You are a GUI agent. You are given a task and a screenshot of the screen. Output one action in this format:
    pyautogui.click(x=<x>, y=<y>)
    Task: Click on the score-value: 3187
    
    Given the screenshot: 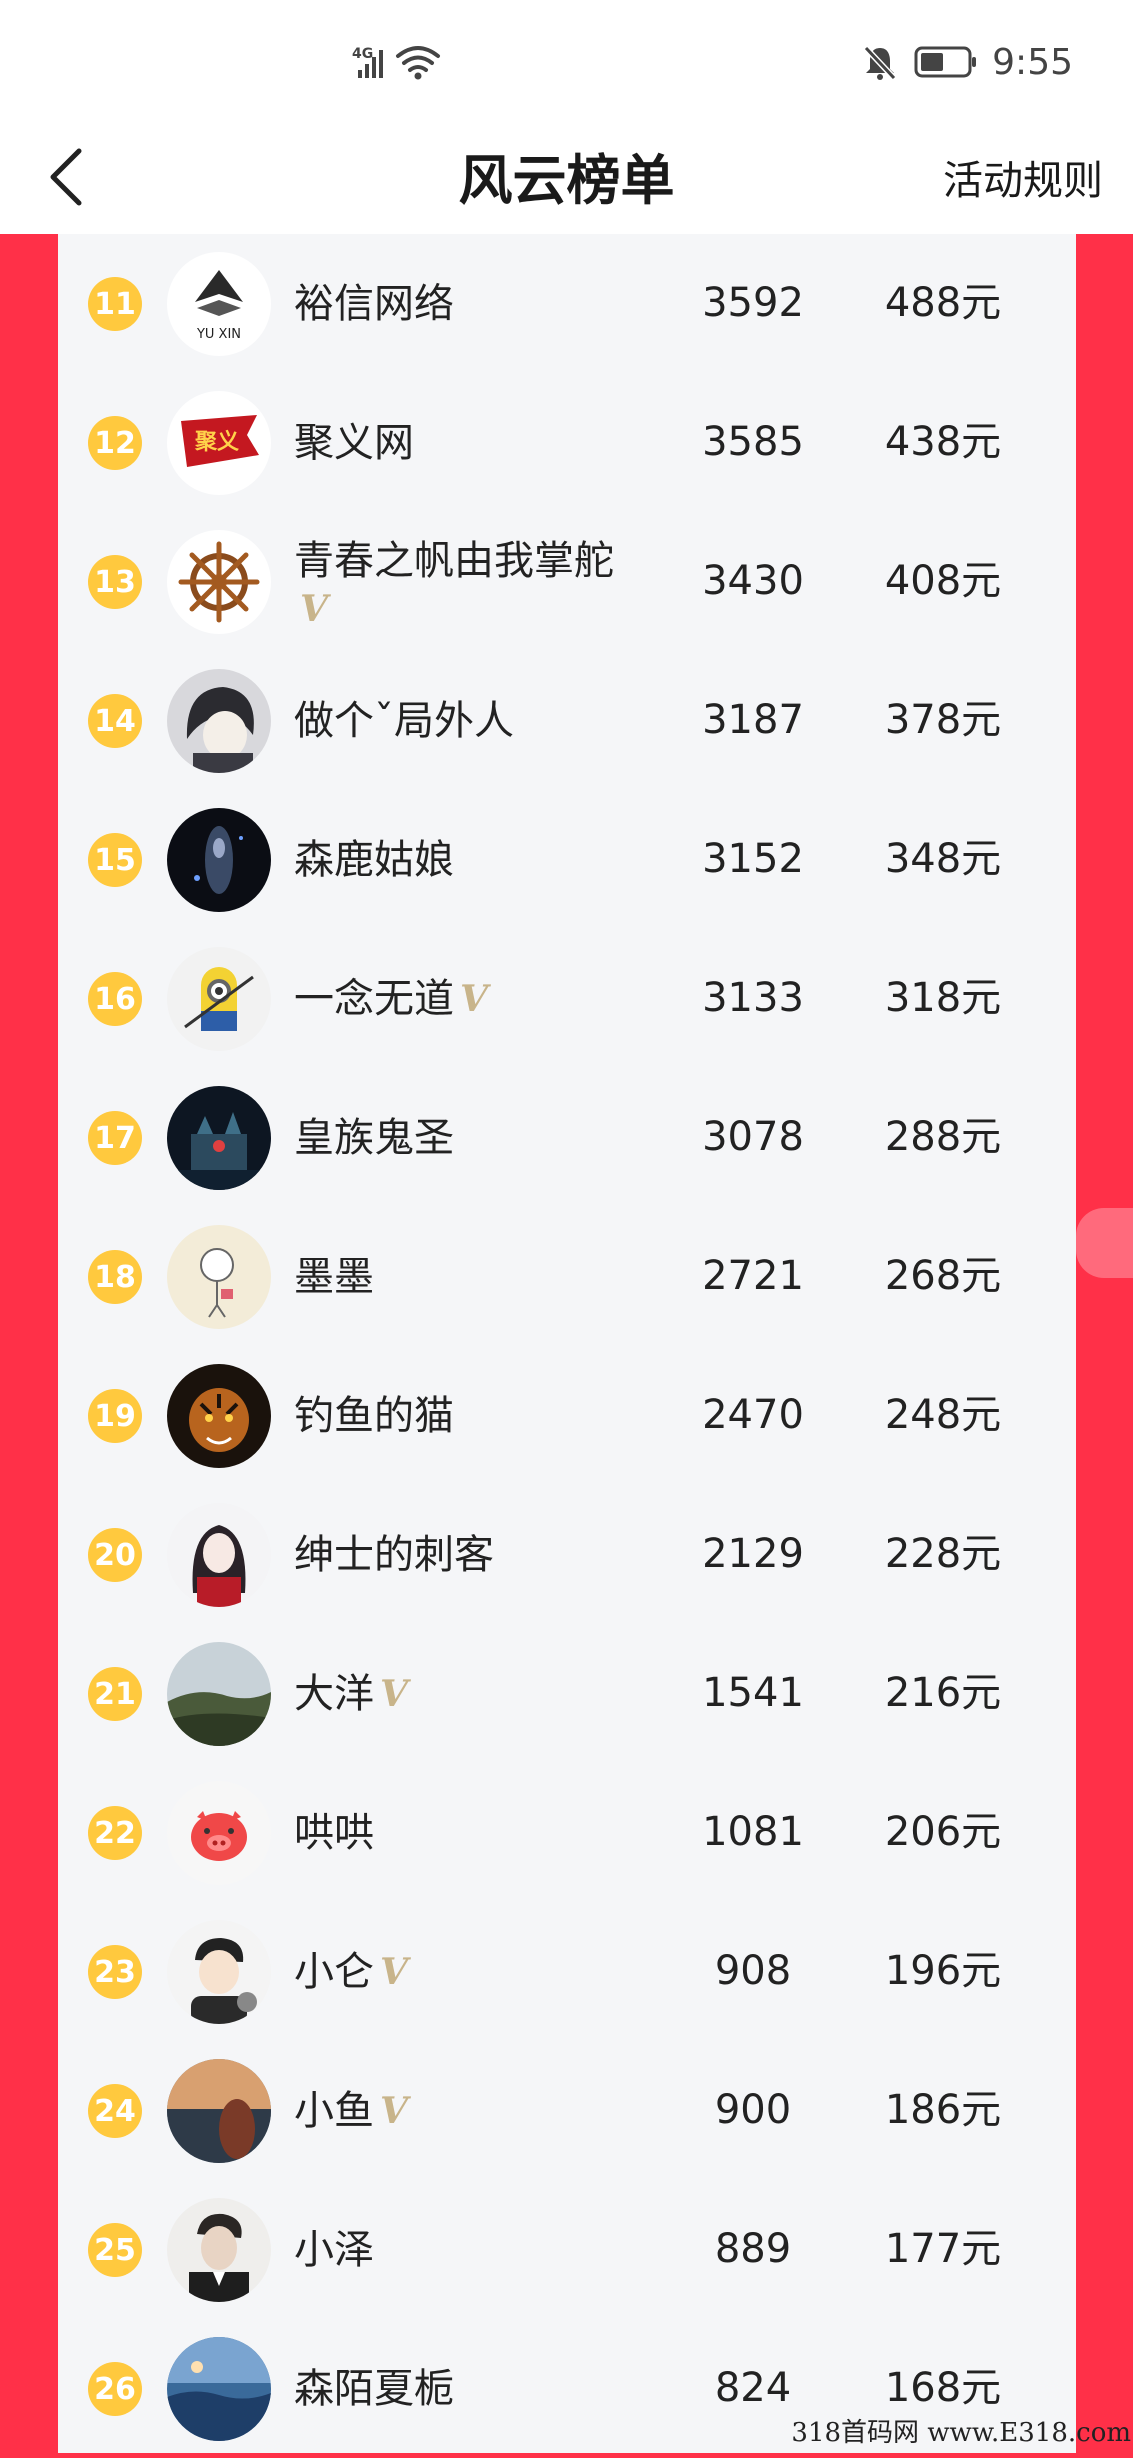 What is the action you would take?
    pyautogui.click(x=753, y=720)
    